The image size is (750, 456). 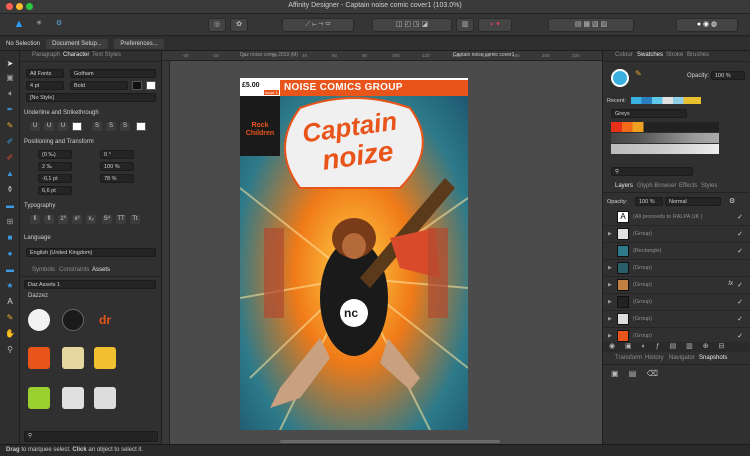 I want to click on underline-color-button: U, so click(x=63, y=126).